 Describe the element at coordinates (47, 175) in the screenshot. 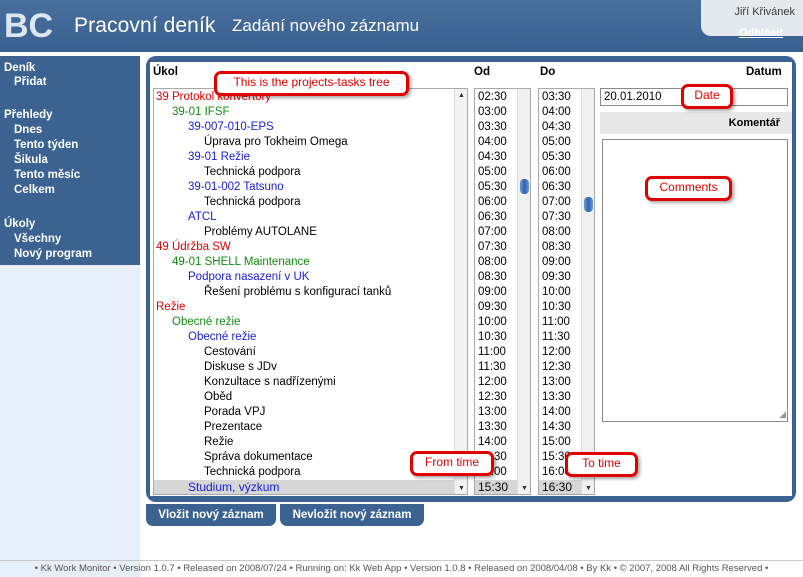

I see `sidebar-item-tento-mesic: Tento měsíc` at that location.